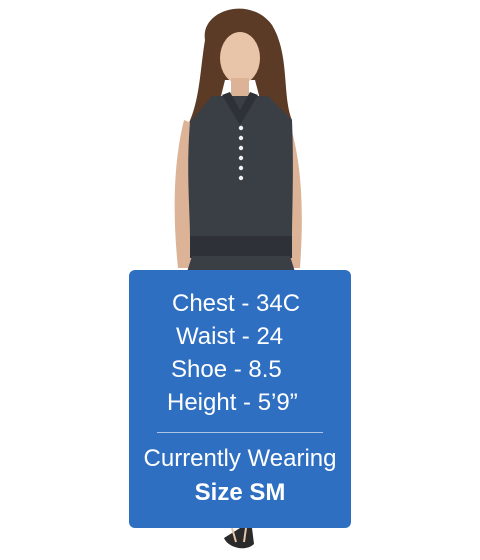 The height and width of the screenshot is (560, 480). I want to click on romper-waistband, so click(241, 247).